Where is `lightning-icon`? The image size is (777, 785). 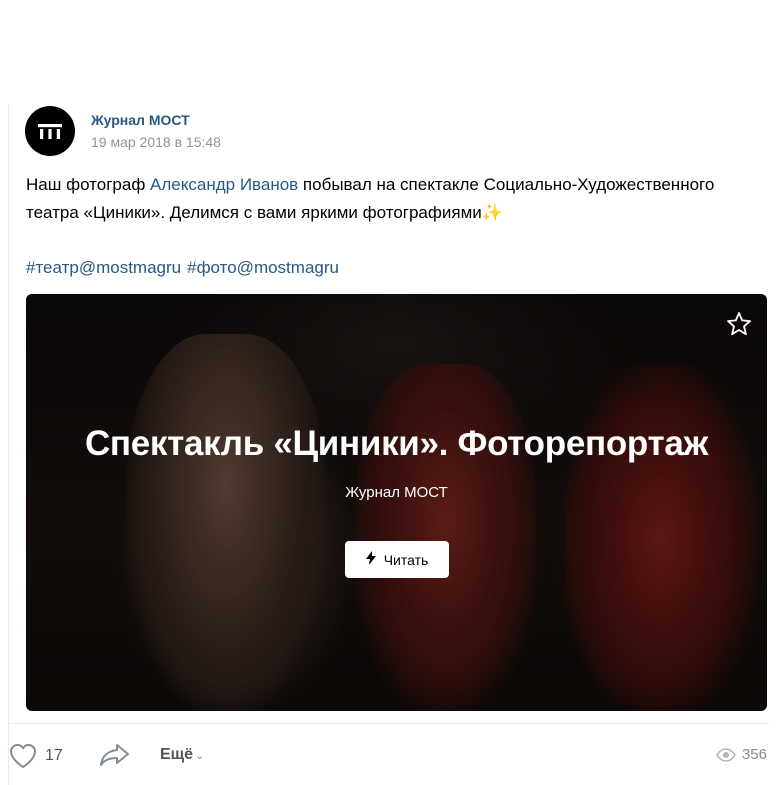
lightning-icon is located at coordinates (370, 559).